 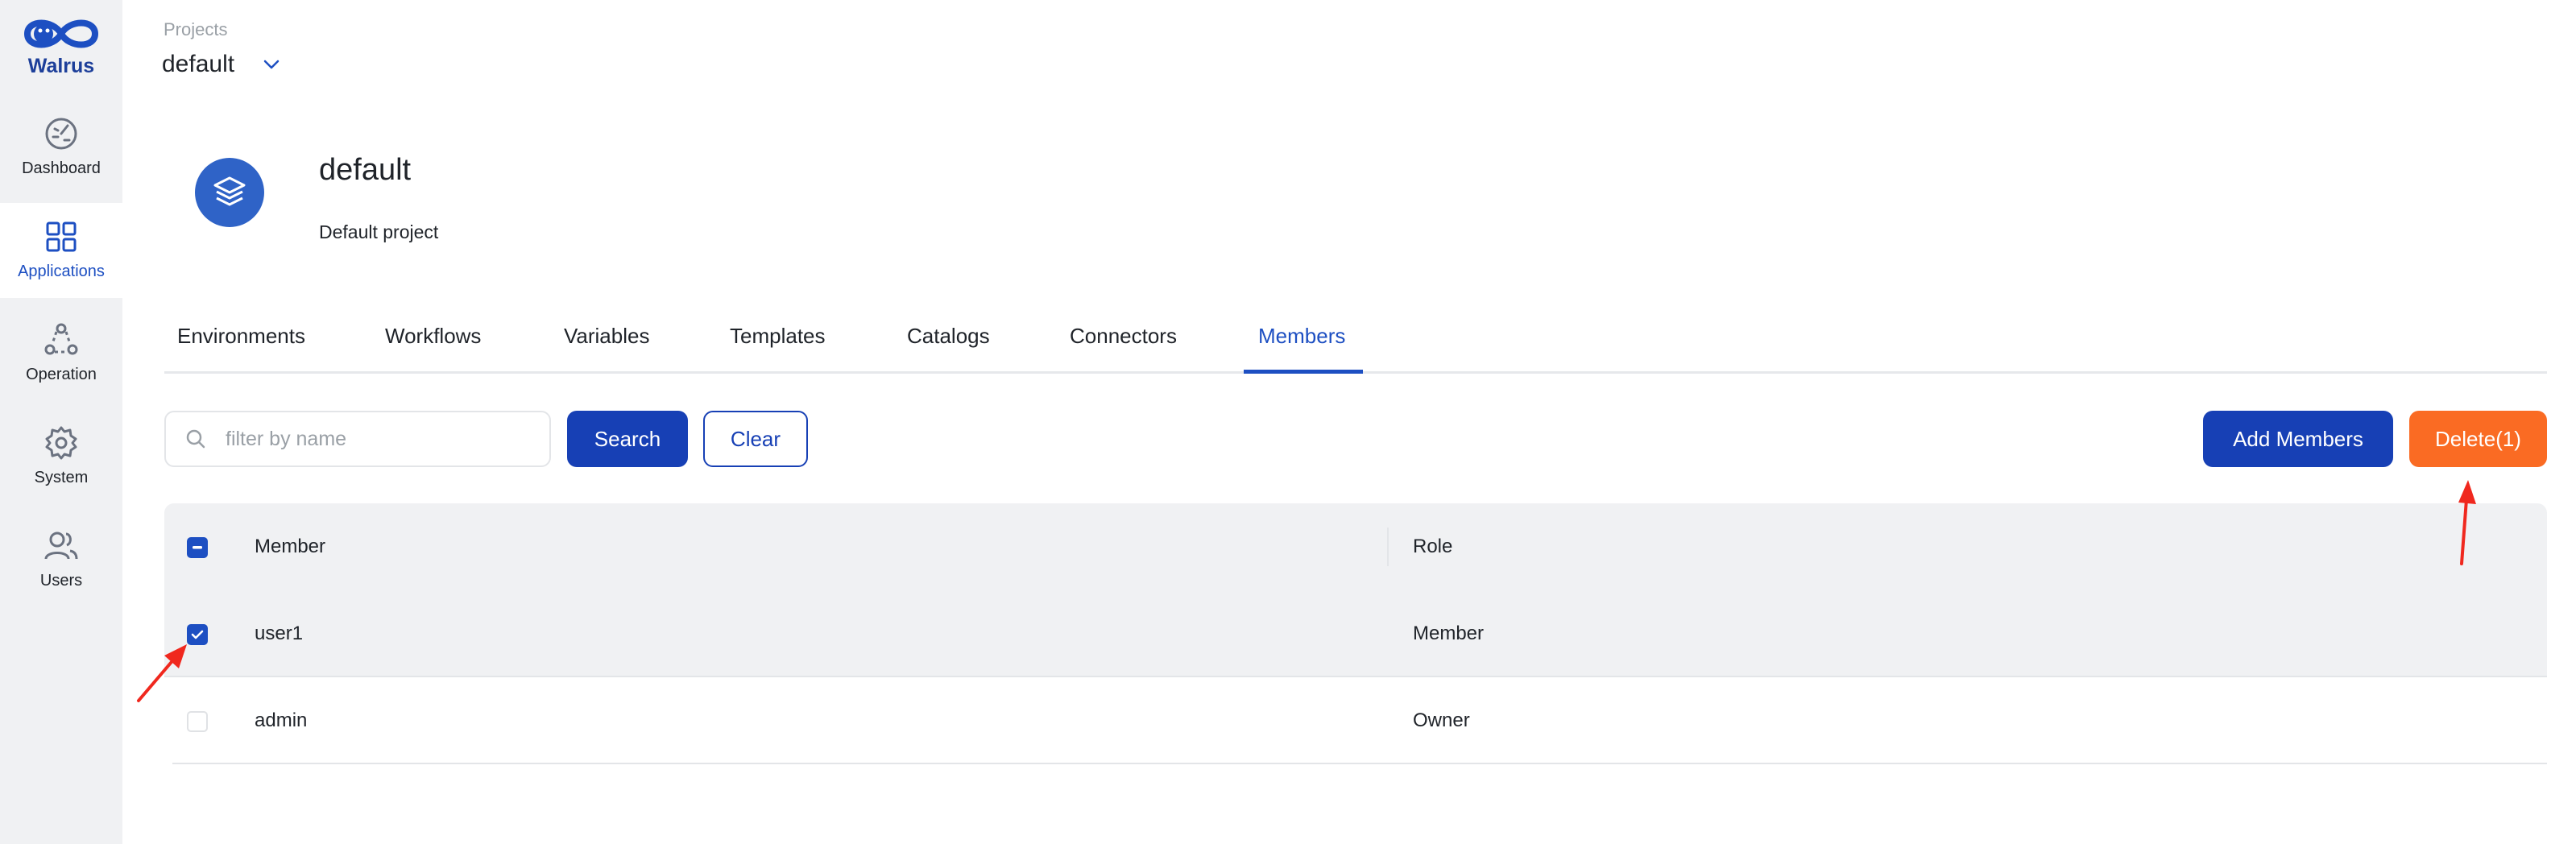 I want to click on column-divider, so click(x=1388, y=547).